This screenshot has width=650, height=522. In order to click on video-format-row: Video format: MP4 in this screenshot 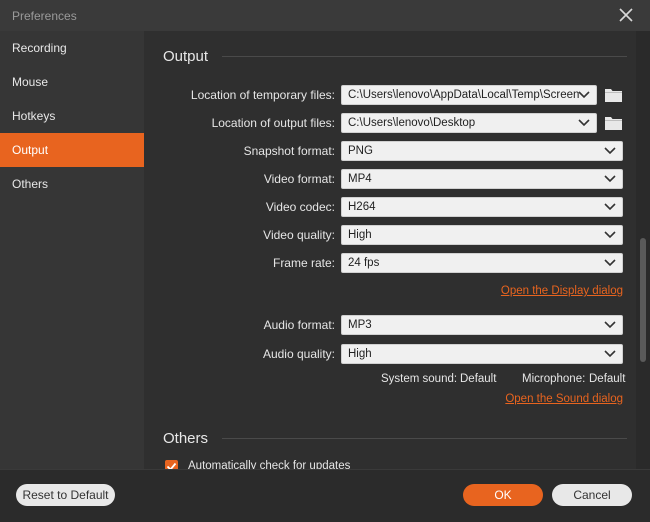, I will do `click(390, 179)`.